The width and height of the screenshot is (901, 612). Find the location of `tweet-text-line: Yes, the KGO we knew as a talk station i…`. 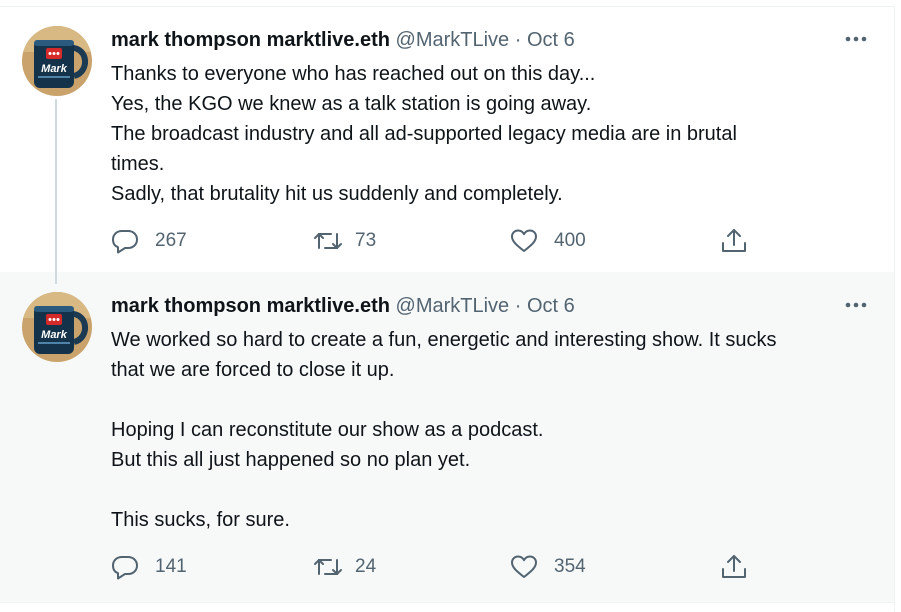

tweet-text-line: Yes, the KGO we knew as a talk station i… is located at coordinates (351, 104).